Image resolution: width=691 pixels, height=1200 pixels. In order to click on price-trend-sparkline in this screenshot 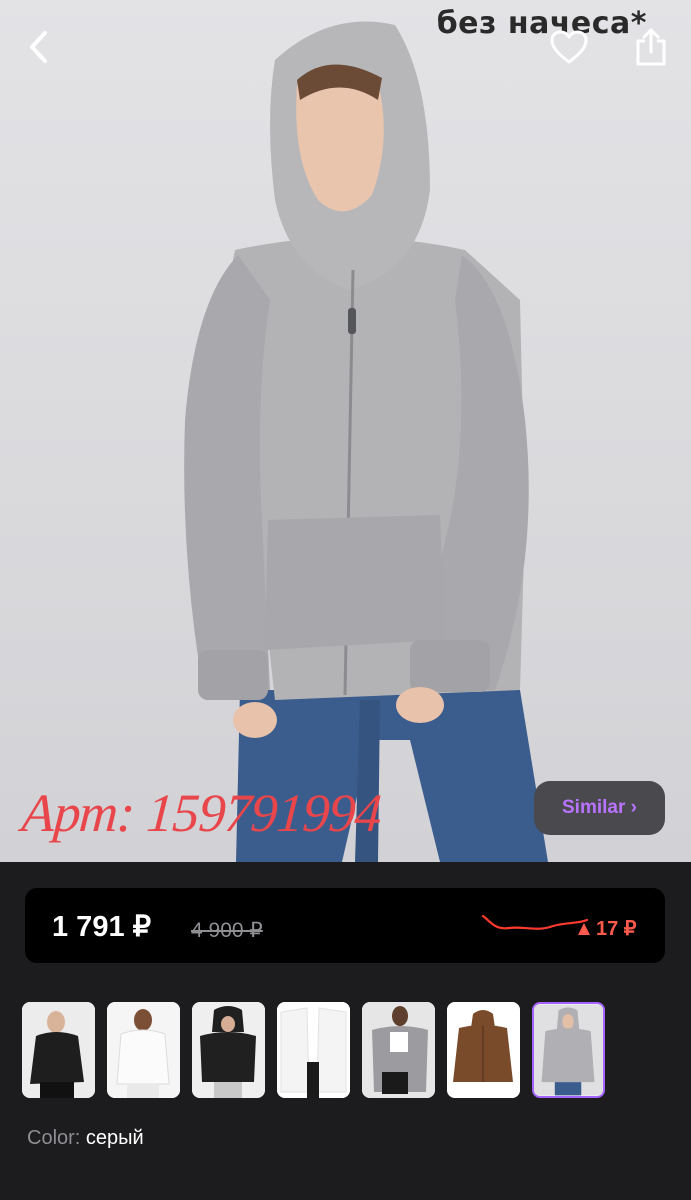, I will do `click(535, 922)`.